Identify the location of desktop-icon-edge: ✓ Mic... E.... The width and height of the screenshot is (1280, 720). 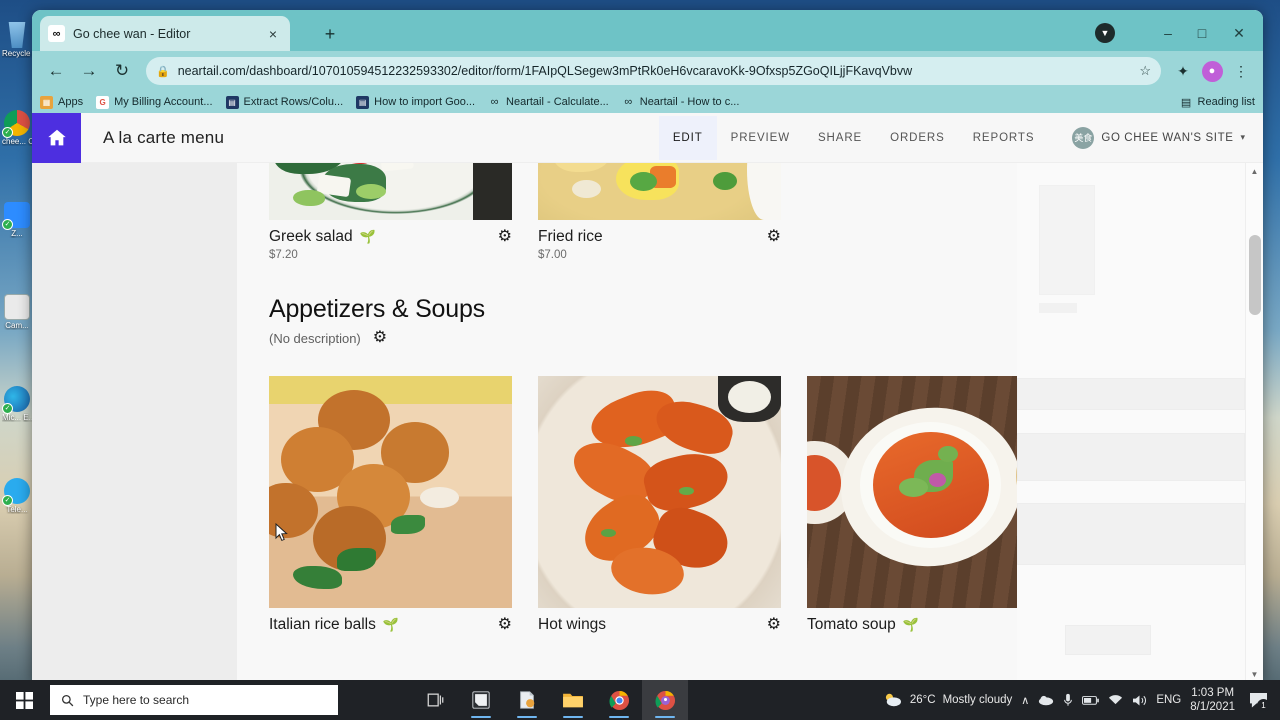
(17, 404).